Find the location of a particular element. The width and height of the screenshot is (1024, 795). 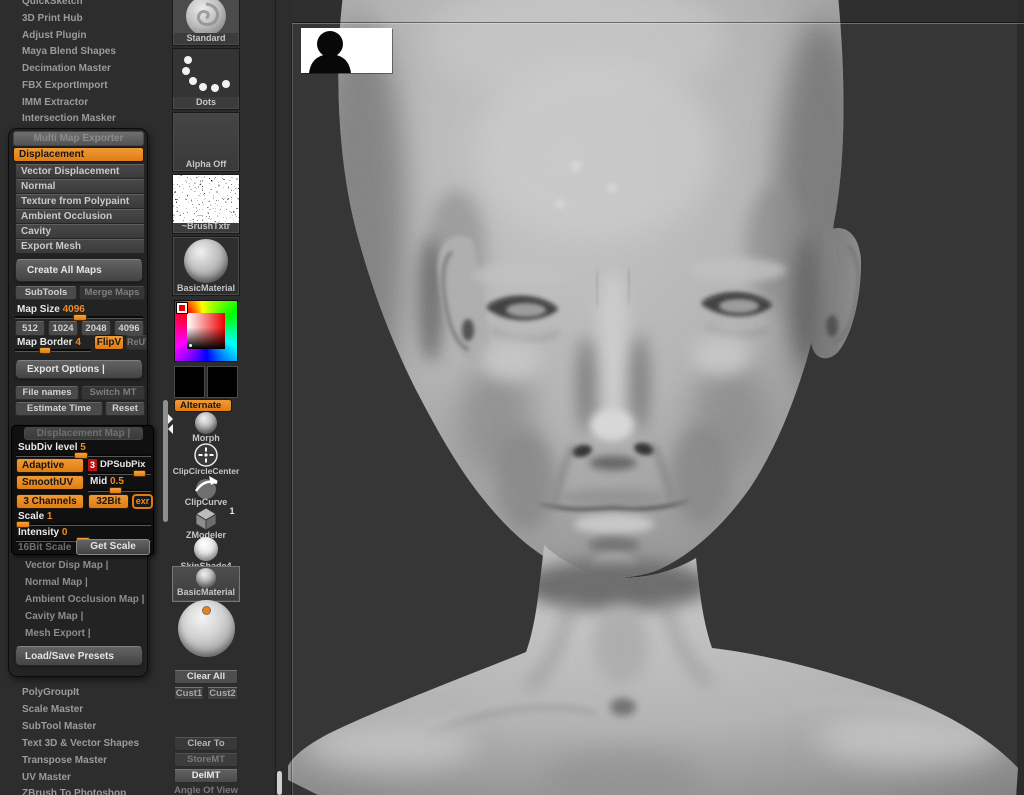

menu-item-3d-print-hub: 3D Print Hub is located at coordinates (52, 18).